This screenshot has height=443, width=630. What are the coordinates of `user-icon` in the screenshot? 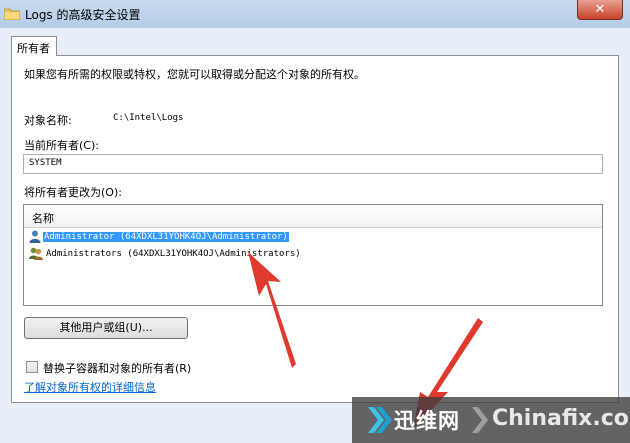 It's located at (35, 236).